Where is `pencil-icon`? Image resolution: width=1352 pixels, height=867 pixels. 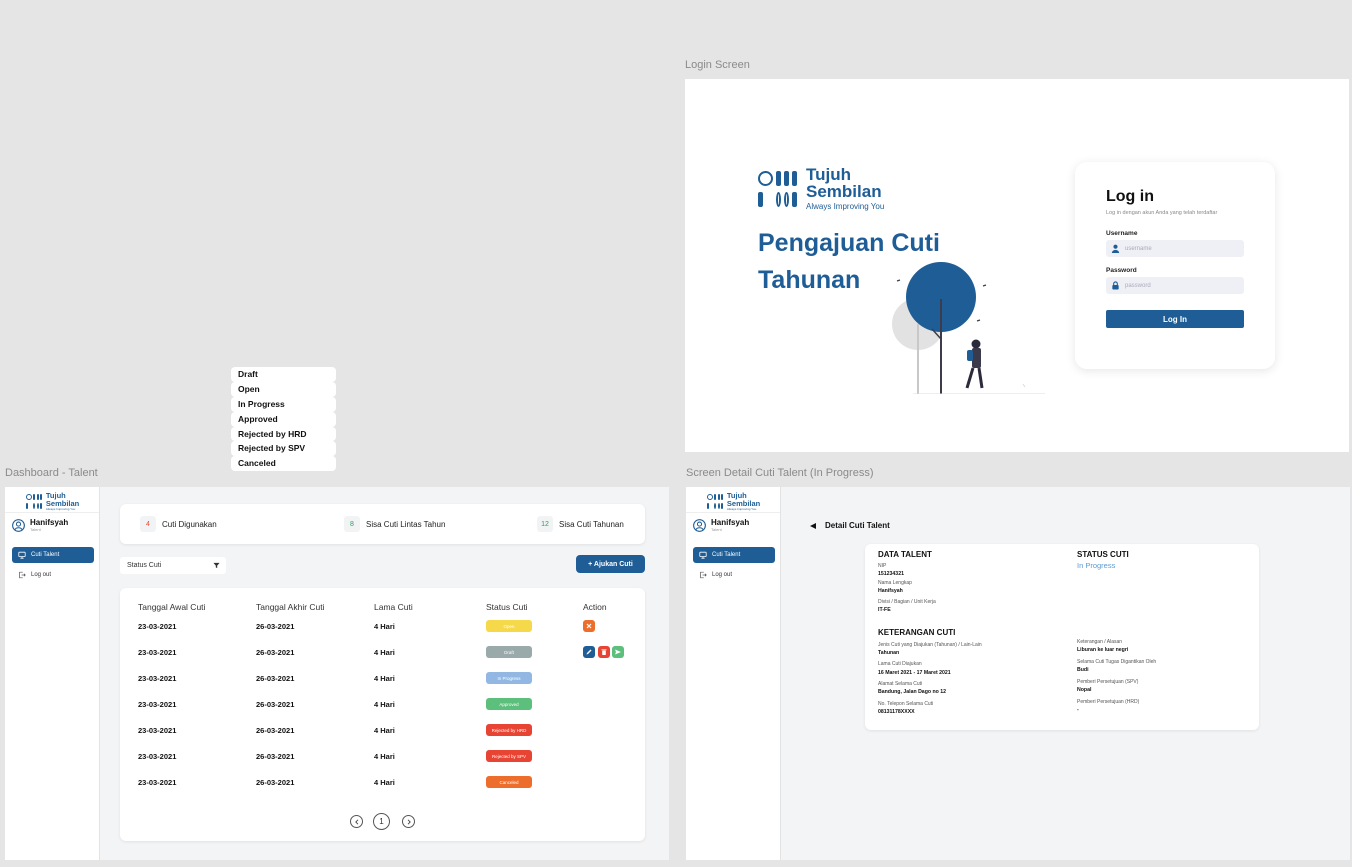 pencil-icon is located at coordinates (589, 652).